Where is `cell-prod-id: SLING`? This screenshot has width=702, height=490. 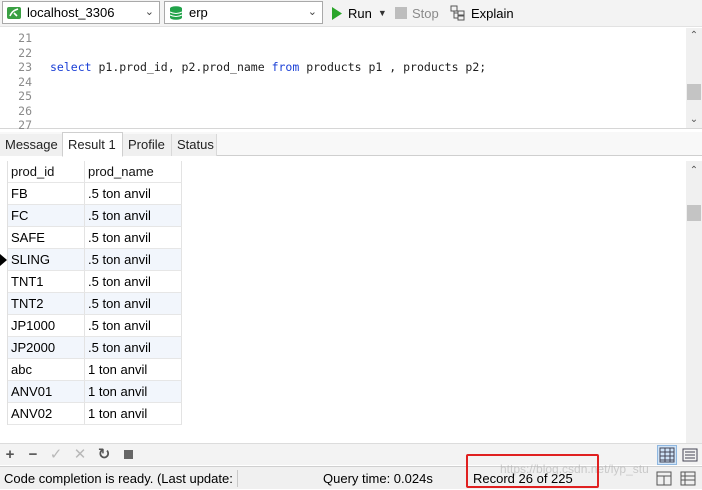 cell-prod-id: SLING is located at coordinates (46, 260).